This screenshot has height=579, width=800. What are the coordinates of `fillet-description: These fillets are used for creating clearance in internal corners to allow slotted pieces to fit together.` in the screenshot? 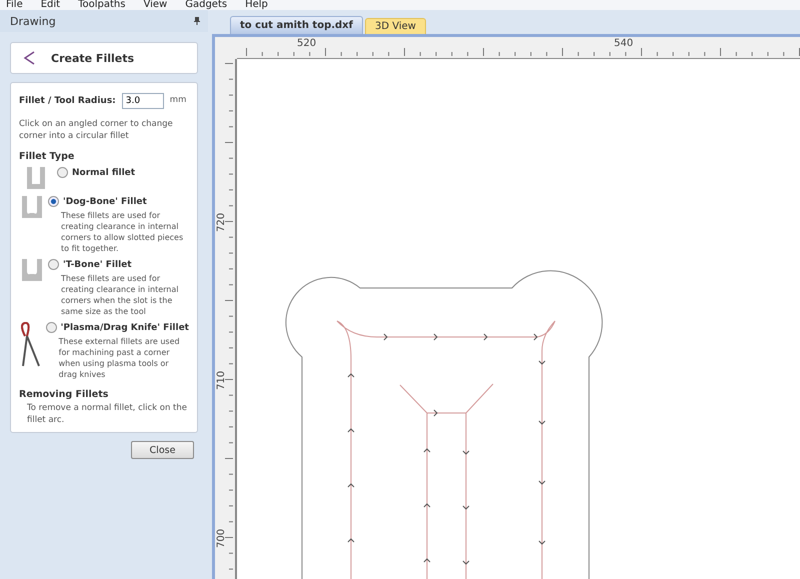 It's located at (122, 232).